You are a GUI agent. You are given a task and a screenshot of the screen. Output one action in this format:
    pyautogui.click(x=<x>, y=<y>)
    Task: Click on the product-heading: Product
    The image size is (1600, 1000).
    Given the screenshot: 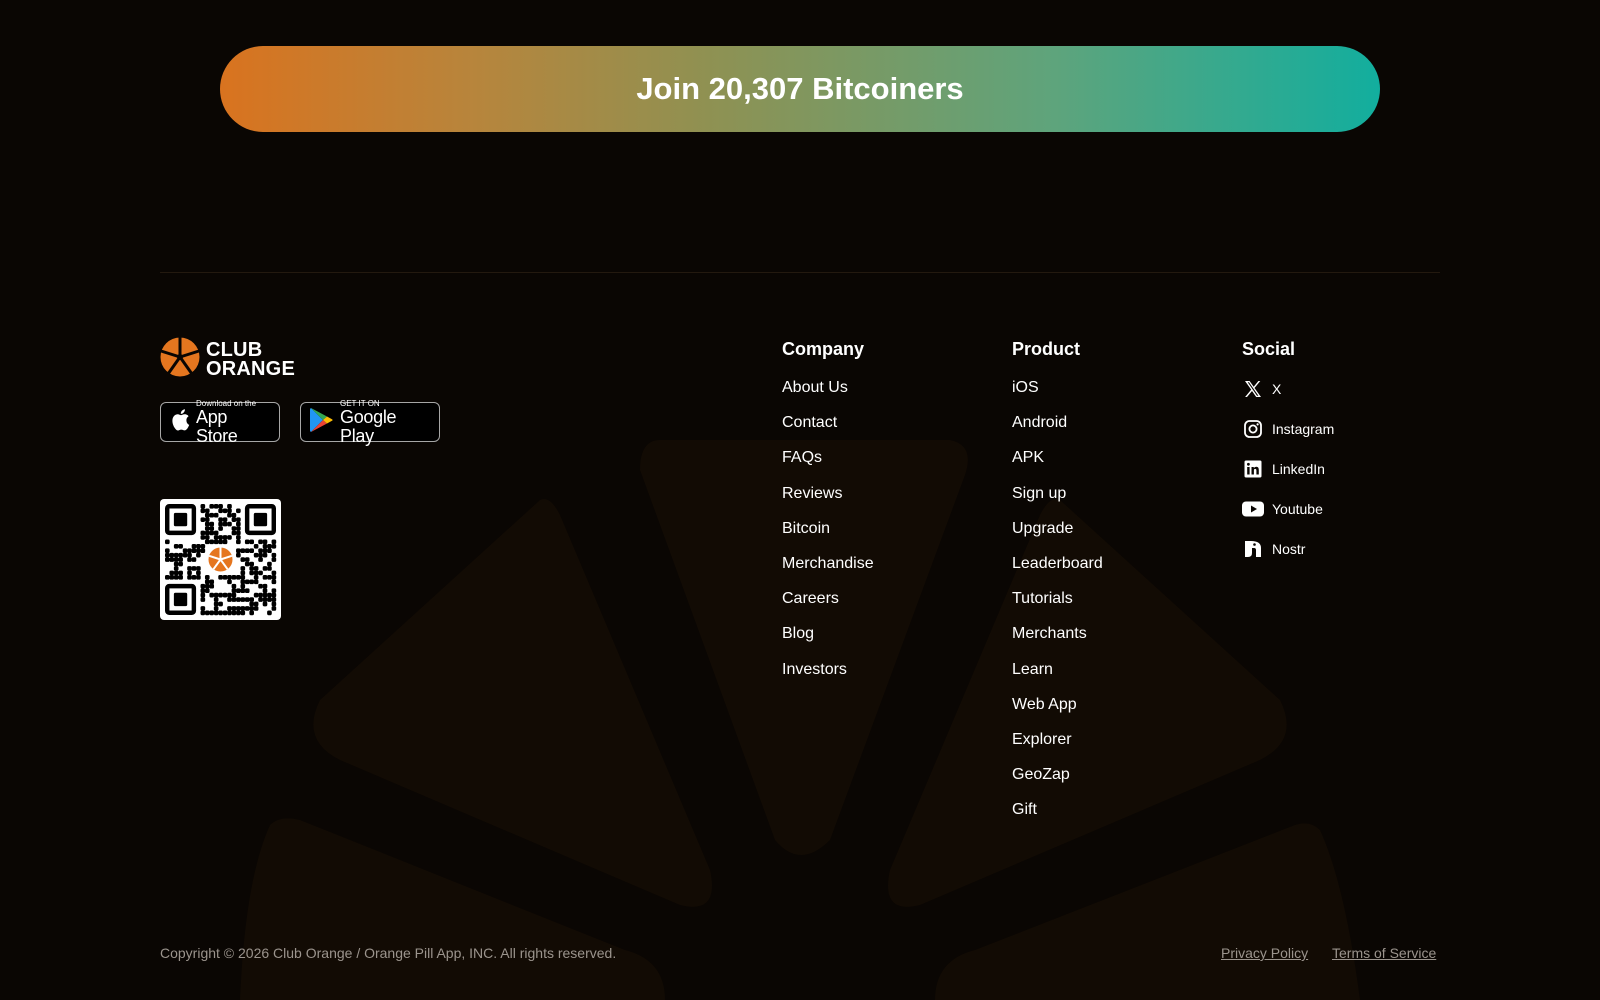 What is the action you would take?
    pyautogui.click(x=1046, y=349)
    